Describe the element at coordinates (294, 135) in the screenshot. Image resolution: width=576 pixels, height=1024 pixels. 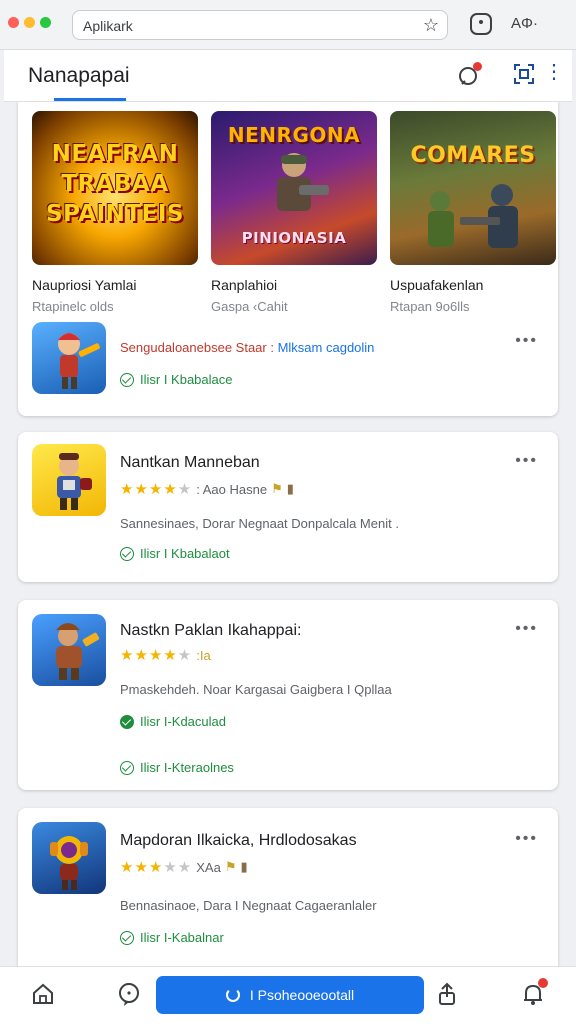
I see `featured-thumb-title: NENRGONA` at that location.